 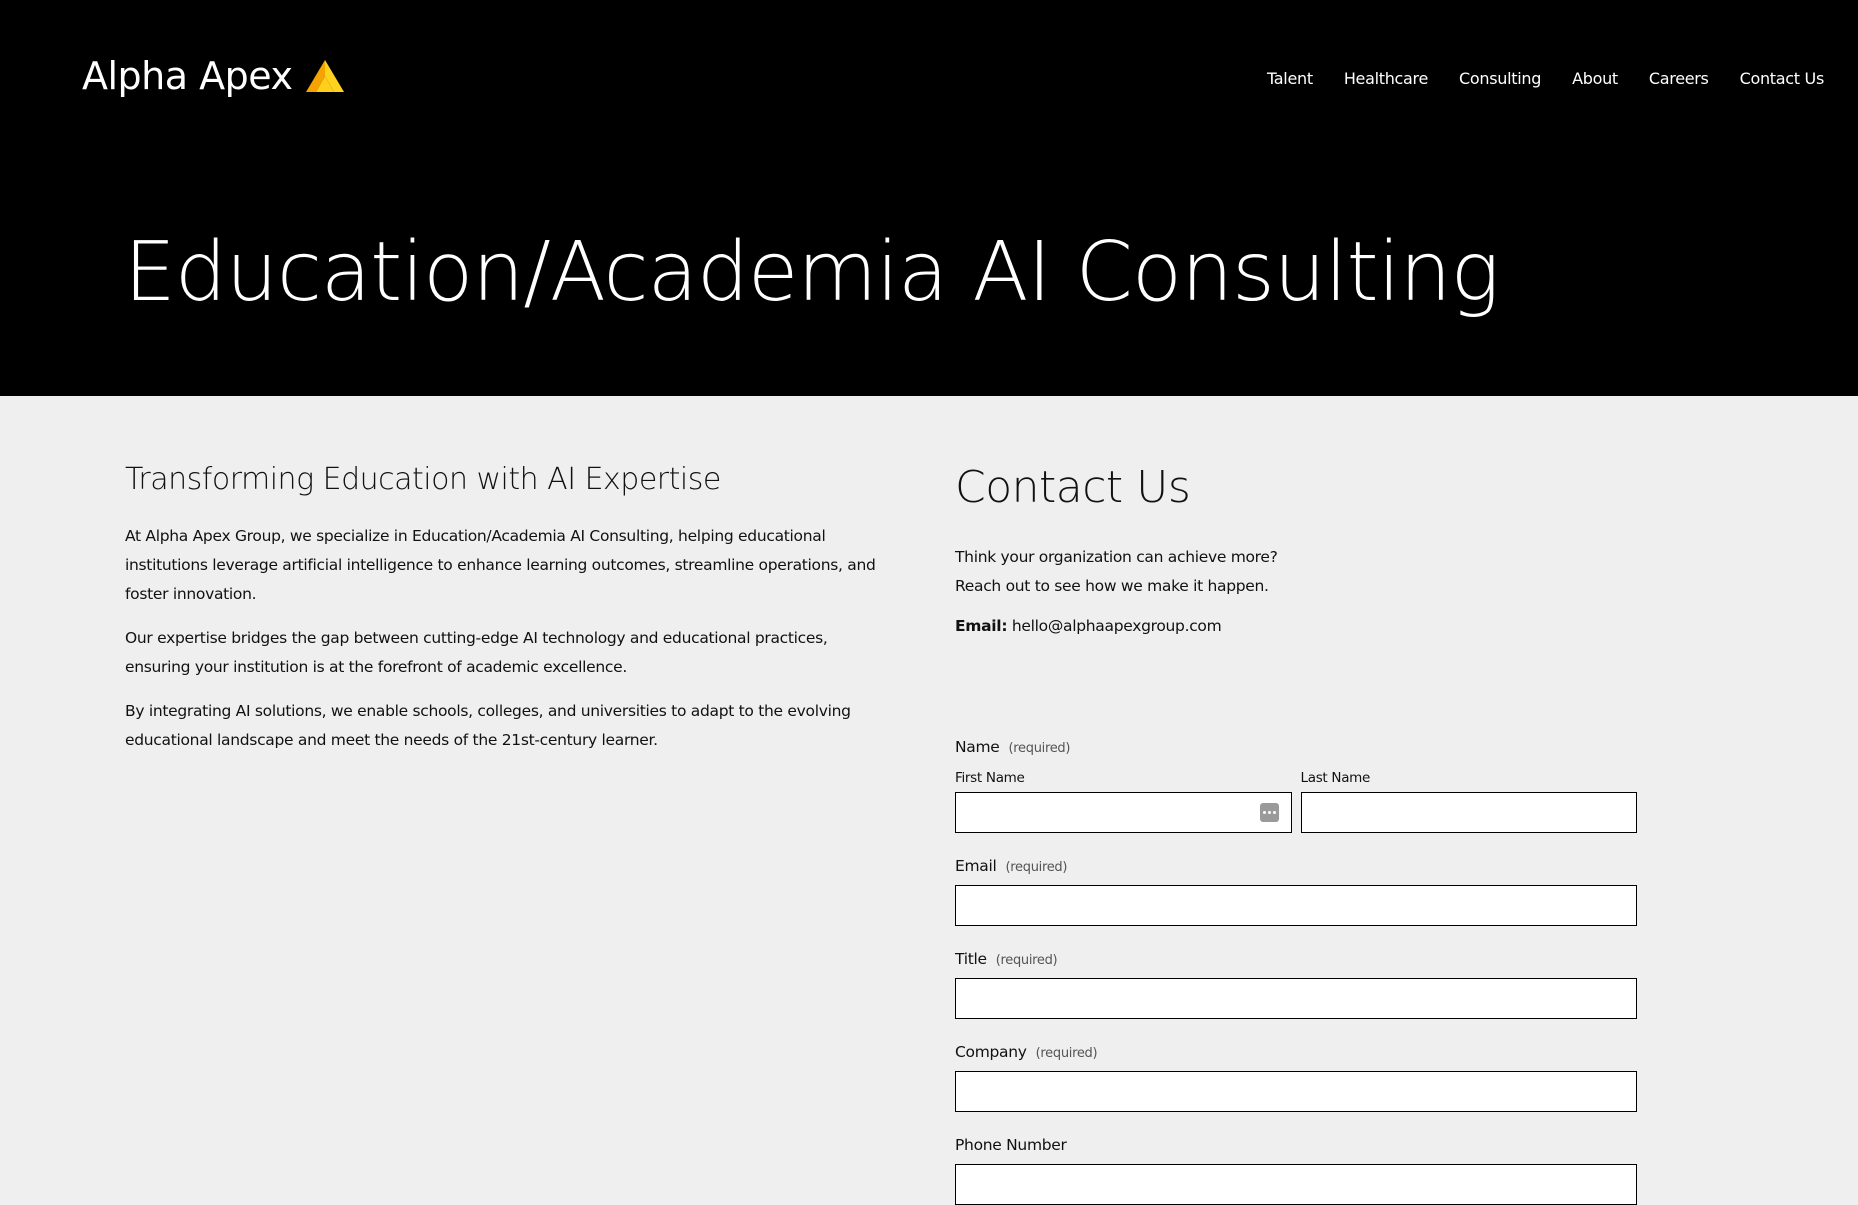 What do you see at coordinates (991, 1052) in the screenshot?
I see `company-field-label-text: Company` at bounding box center [991, 1052].